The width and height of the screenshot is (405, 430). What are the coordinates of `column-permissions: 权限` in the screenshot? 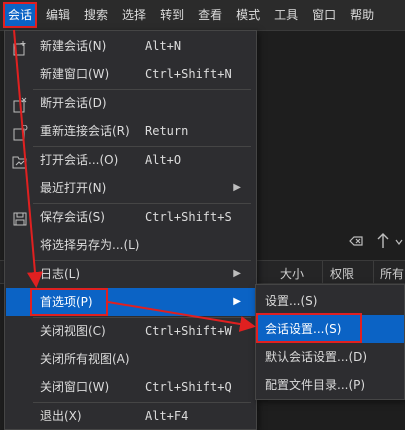 It's located at (342, 273).